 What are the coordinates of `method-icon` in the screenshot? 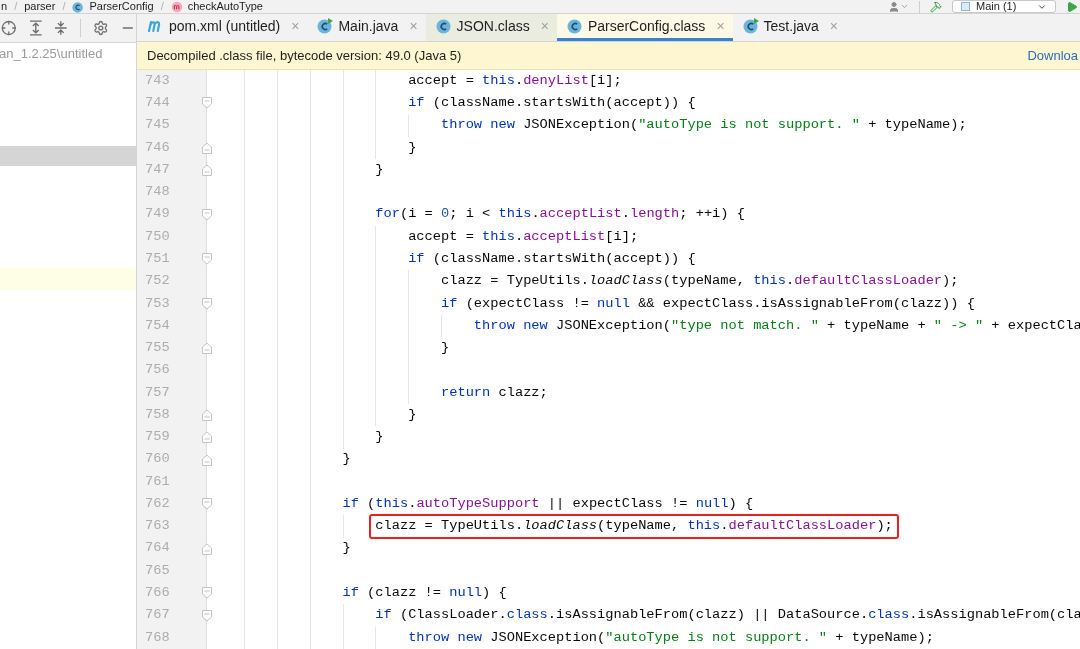 It's located at (176, 6).